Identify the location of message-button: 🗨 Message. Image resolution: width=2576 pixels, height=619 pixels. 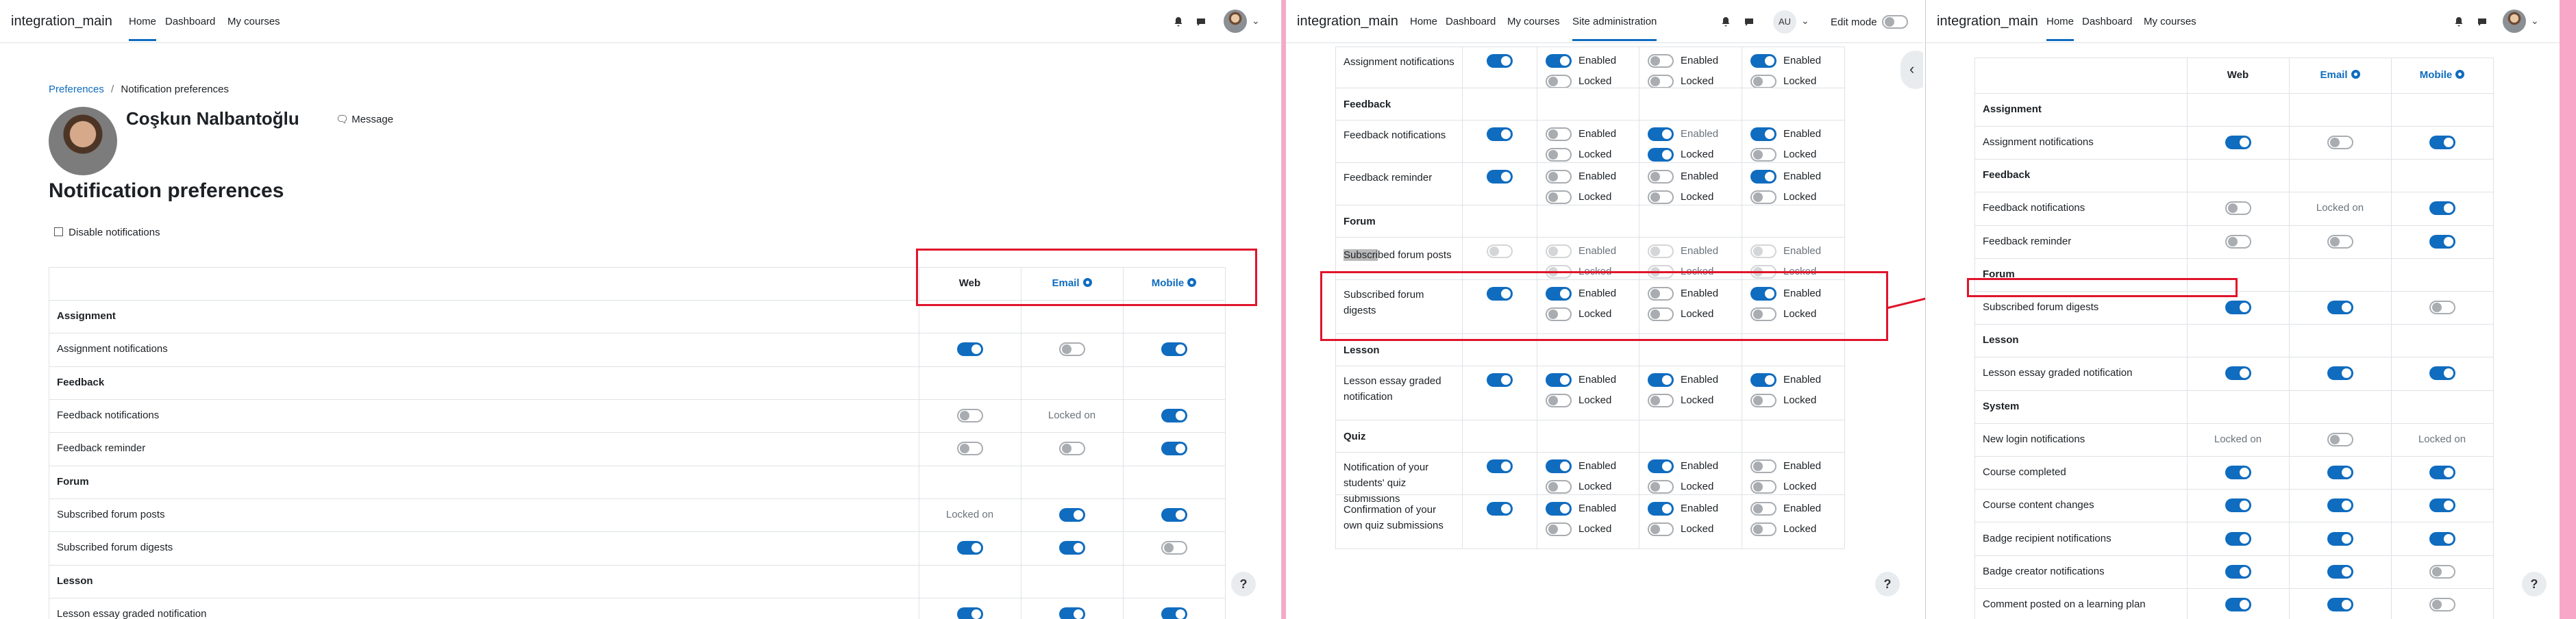
(364, 119).